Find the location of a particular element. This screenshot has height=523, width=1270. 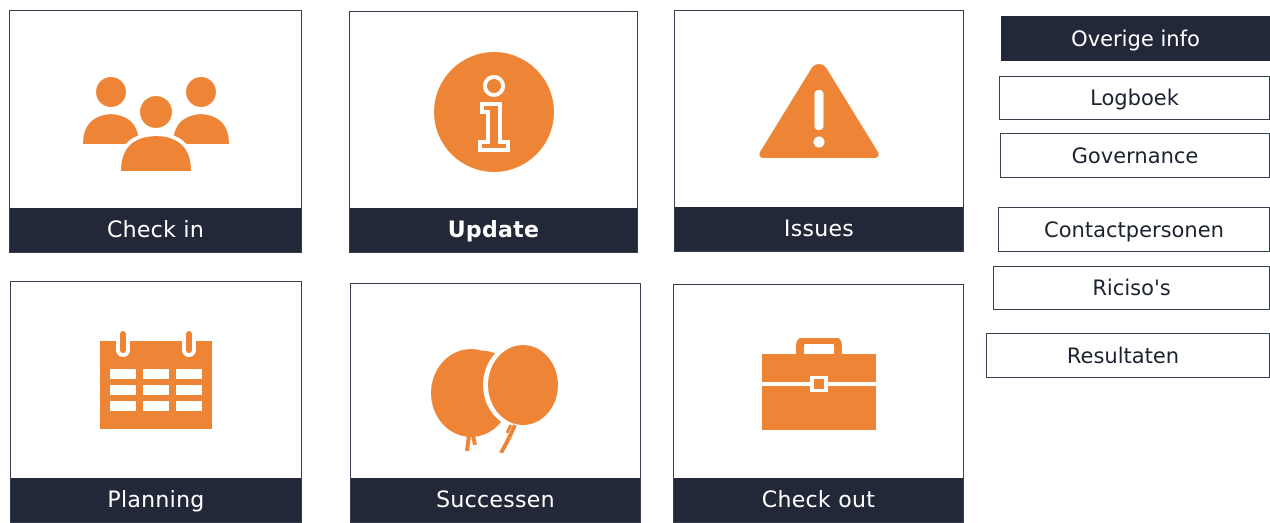

side-button-overige-info: Overige info is located at coordinates (1135, 38).